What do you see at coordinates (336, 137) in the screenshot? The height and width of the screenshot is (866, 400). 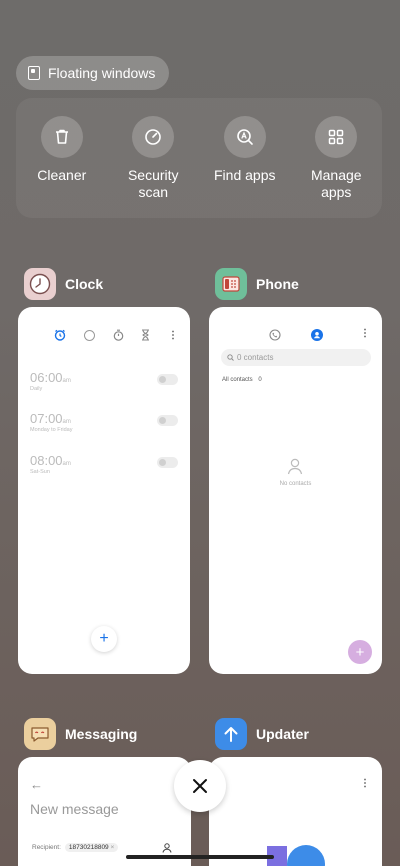 I see `grid-icon` at bounding box center [336, 137].